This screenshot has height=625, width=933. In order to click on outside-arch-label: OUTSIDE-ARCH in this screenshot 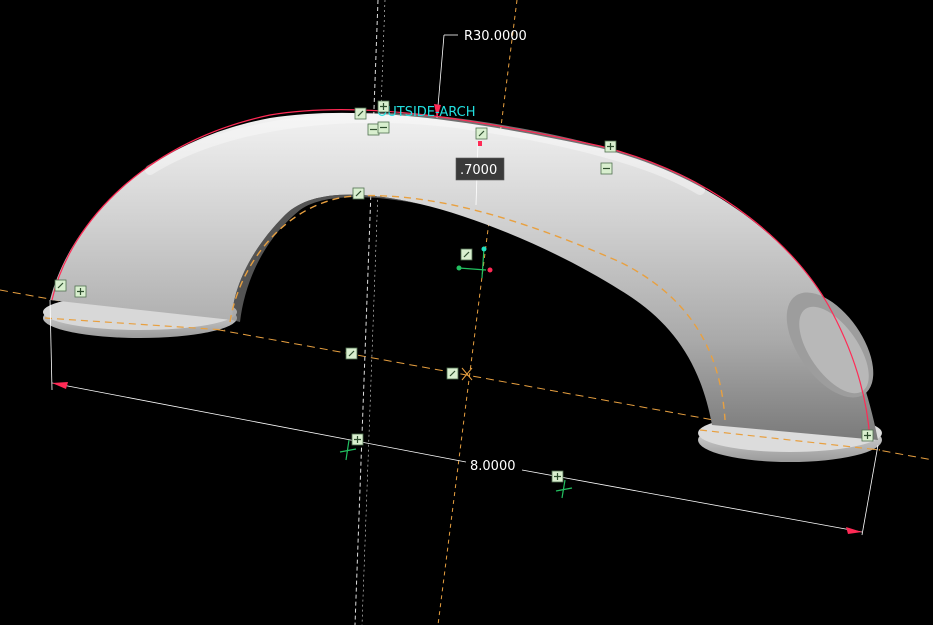, I will do `click(426, 112)`.